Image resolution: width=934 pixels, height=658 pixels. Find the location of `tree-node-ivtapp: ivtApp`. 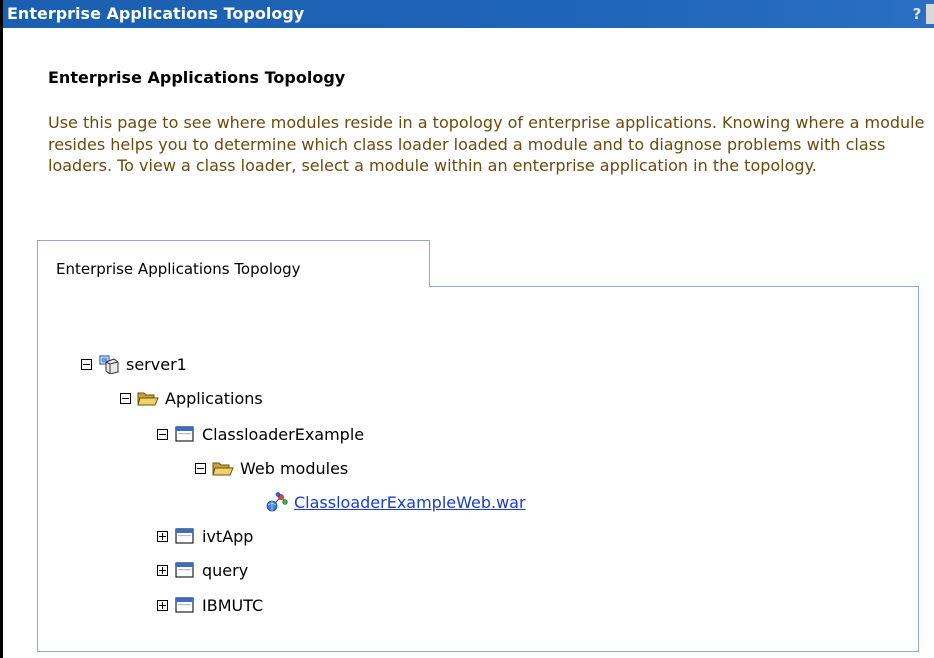

tree-node-ivtapp: ivtApp is located at coordinates (205, 536).